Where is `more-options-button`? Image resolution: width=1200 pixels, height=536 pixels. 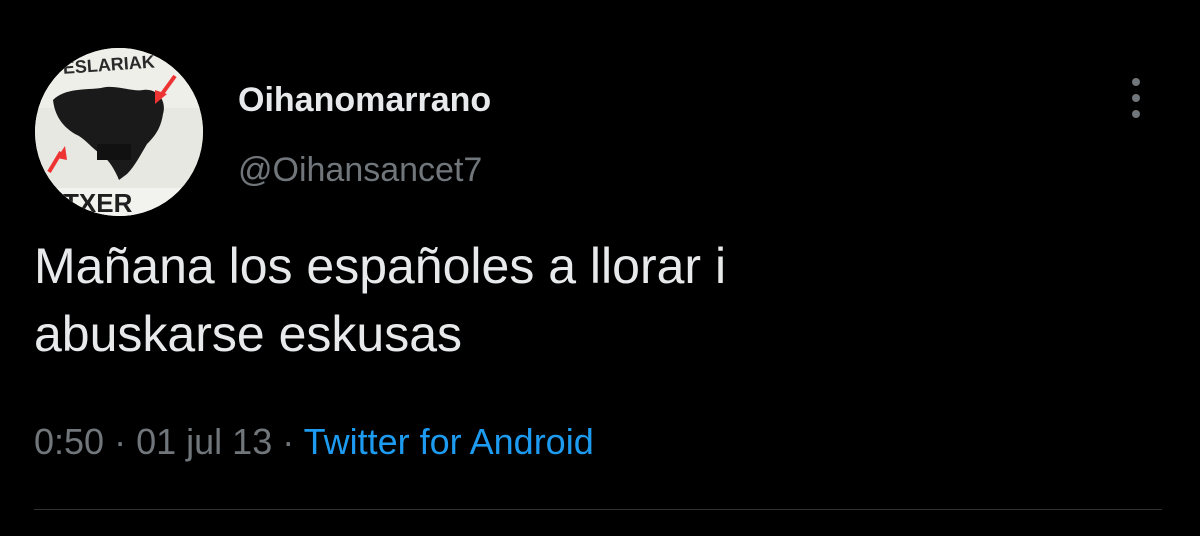 more-options-button is located at coordinates (1136, 98).